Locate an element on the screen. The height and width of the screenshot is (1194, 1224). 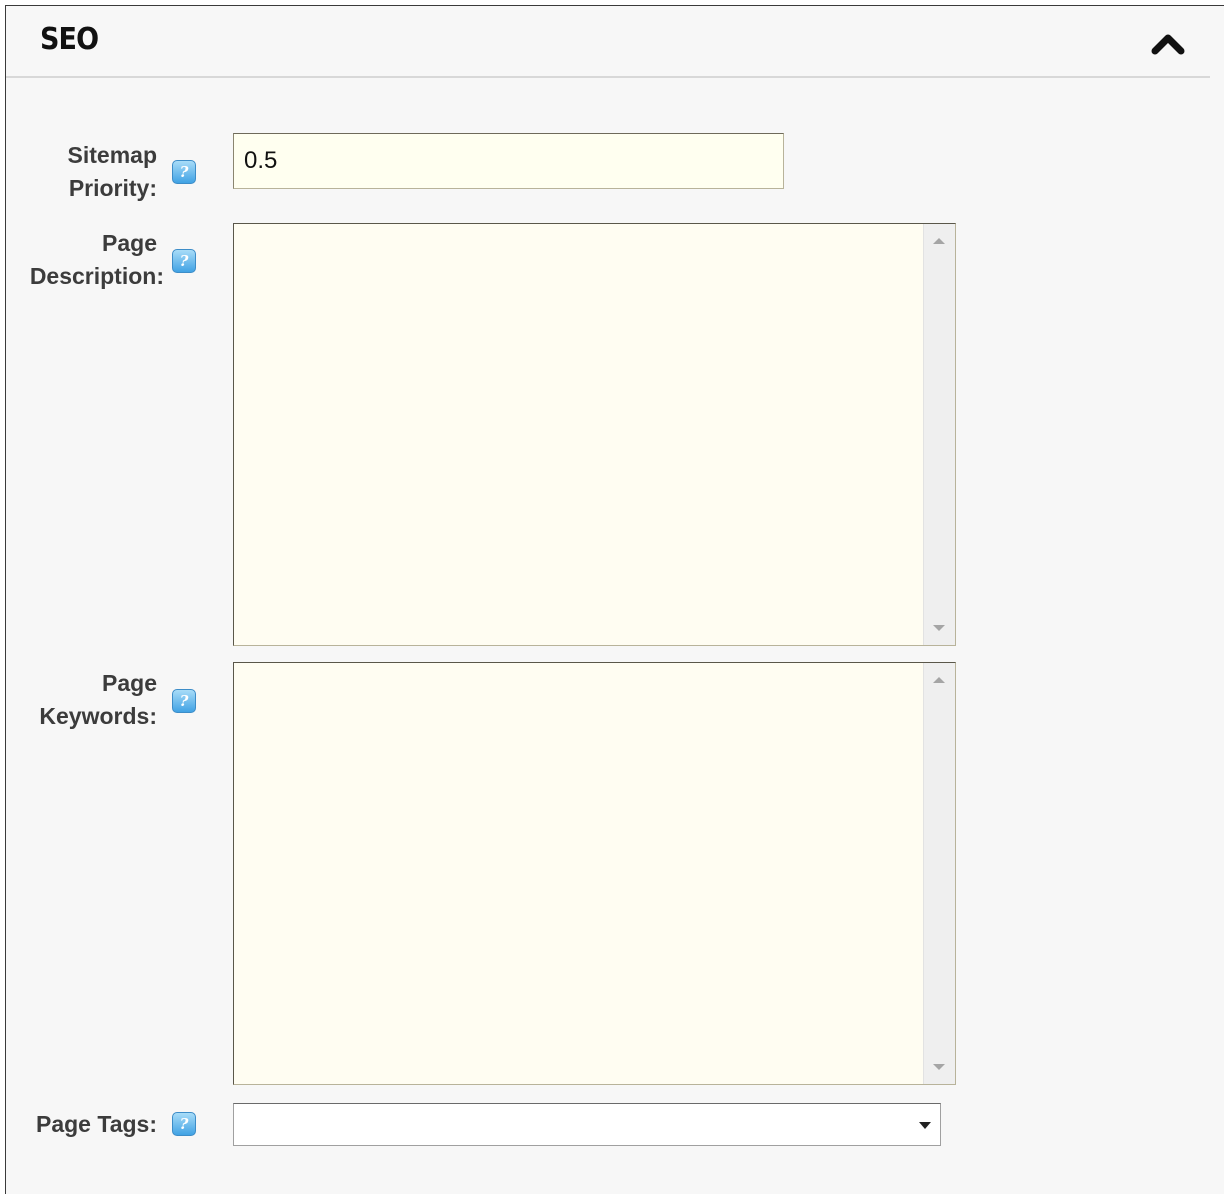
page-description-label-line2: Description: is located at coordinates (96, 276).